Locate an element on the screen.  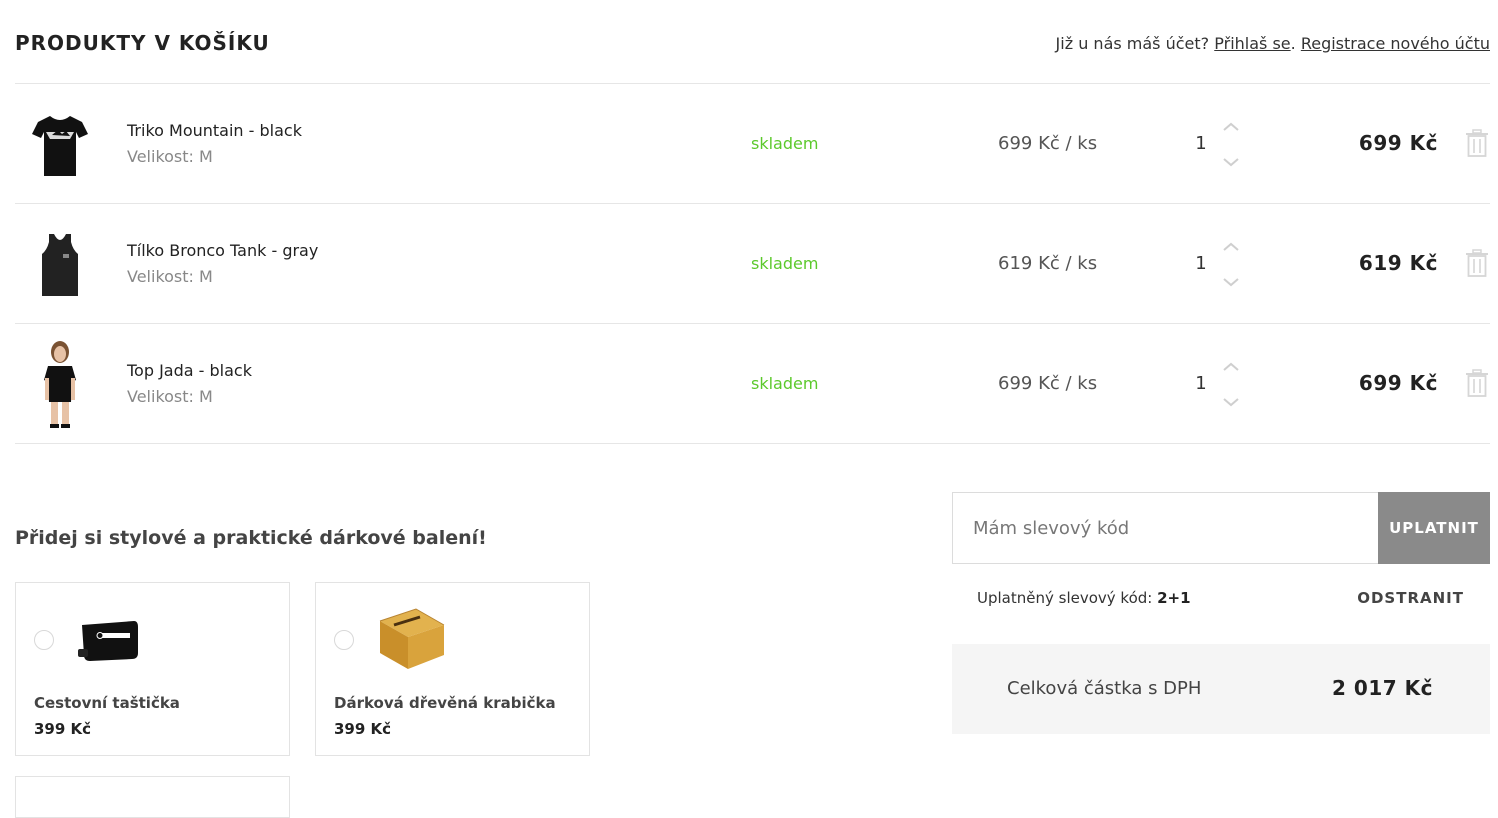
account-prompt: Již u nás máš účet? is located at coordinates (1132, 43).